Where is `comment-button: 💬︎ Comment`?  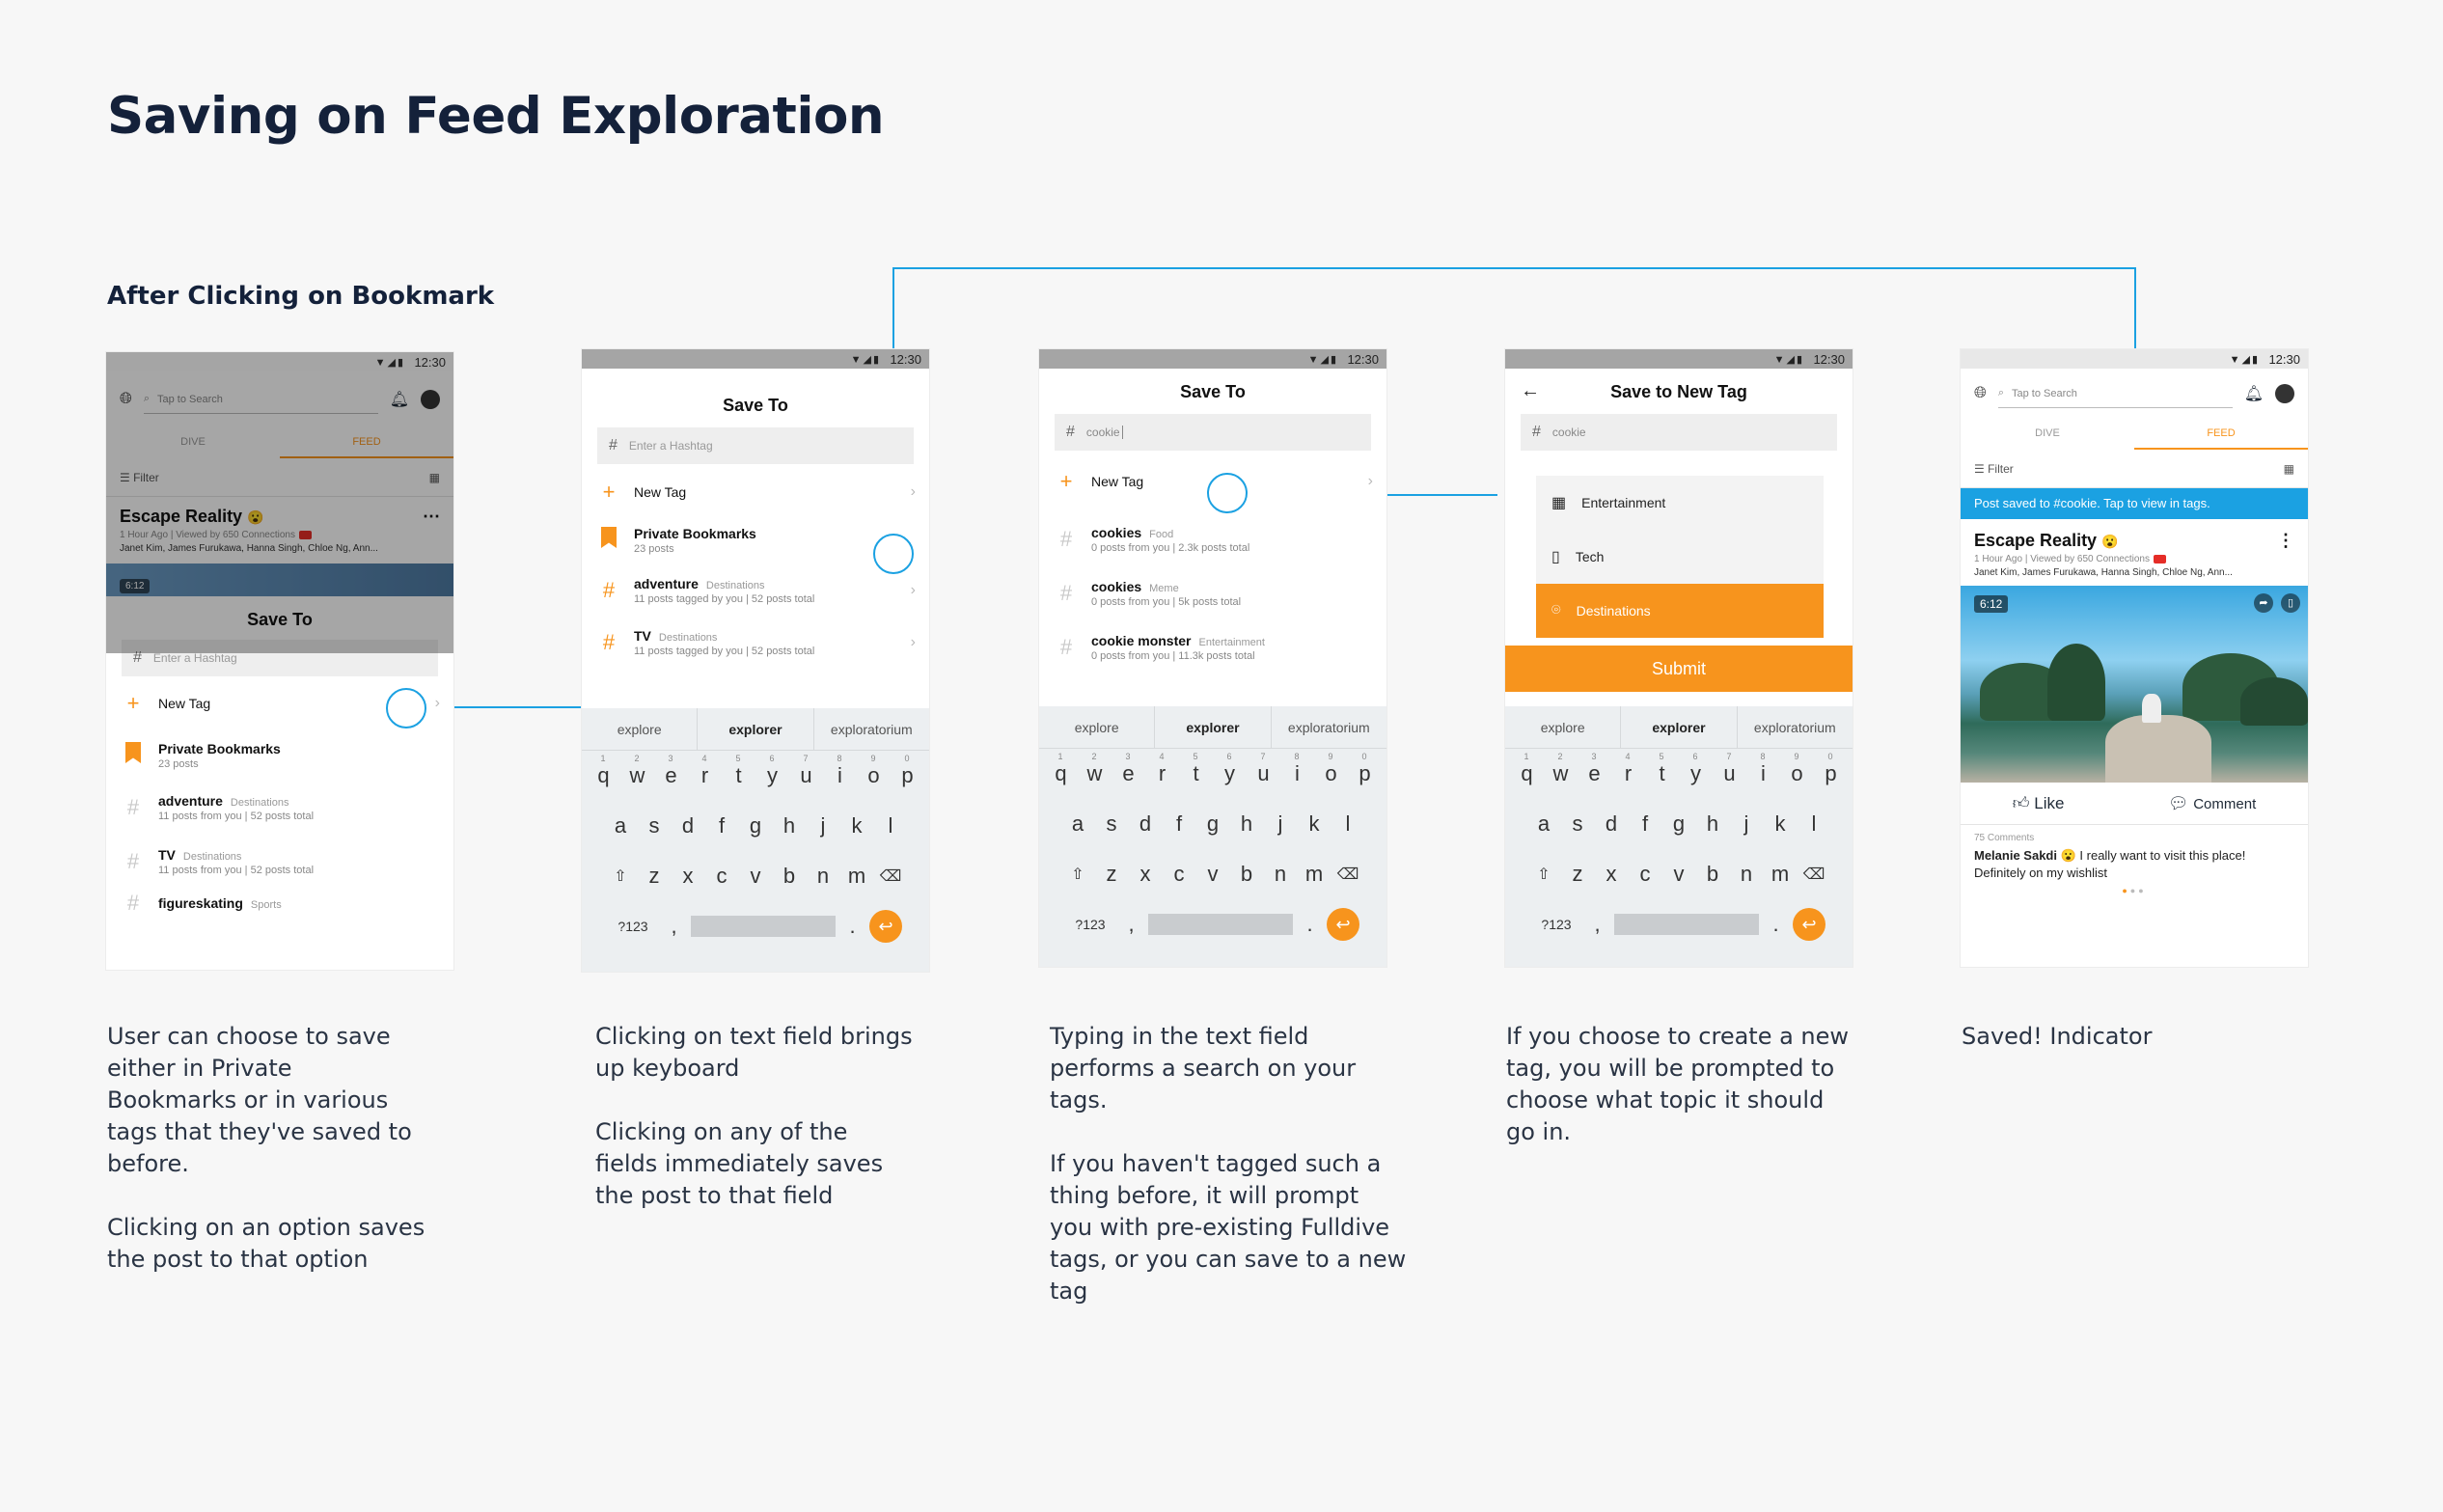 comment-button: 💬︎ Comment is located at coordinates (2212, 803).